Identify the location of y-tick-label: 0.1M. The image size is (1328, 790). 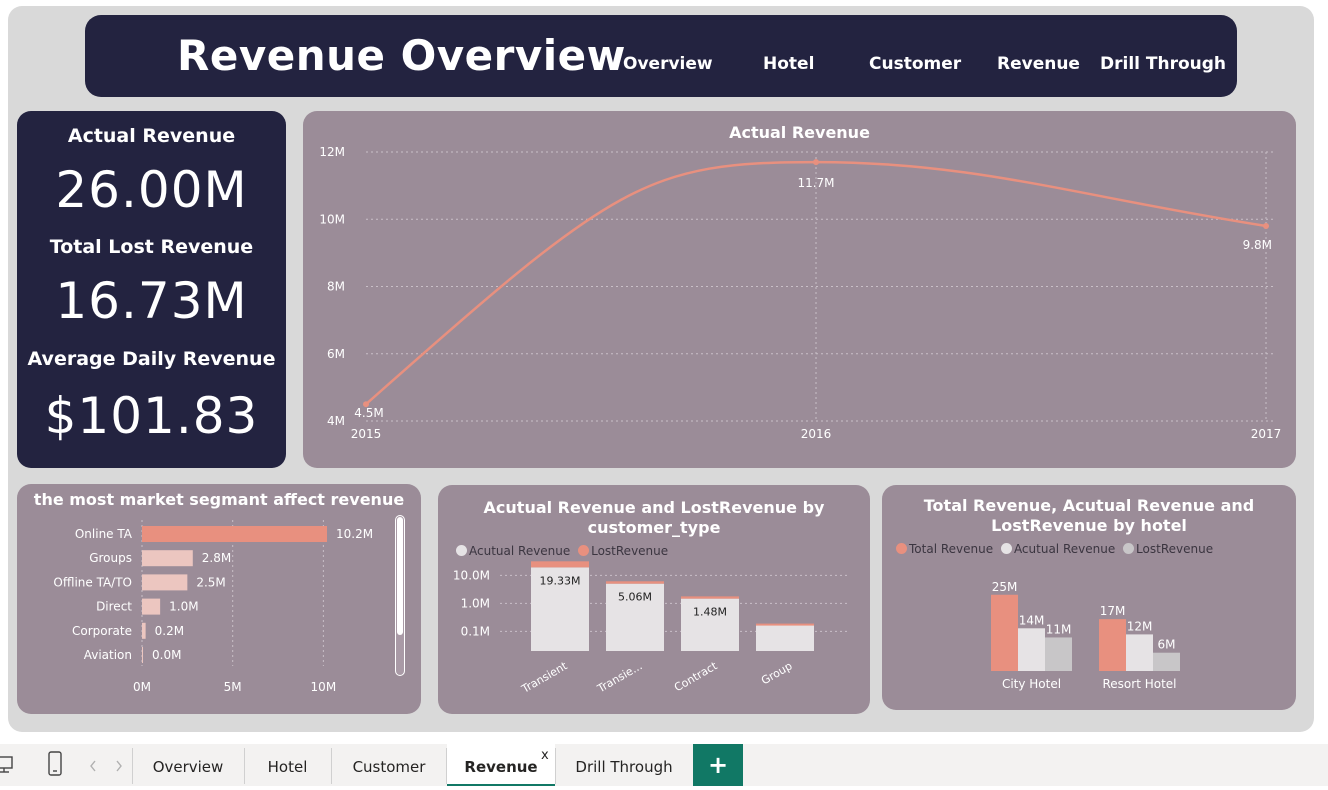
(475, 631).